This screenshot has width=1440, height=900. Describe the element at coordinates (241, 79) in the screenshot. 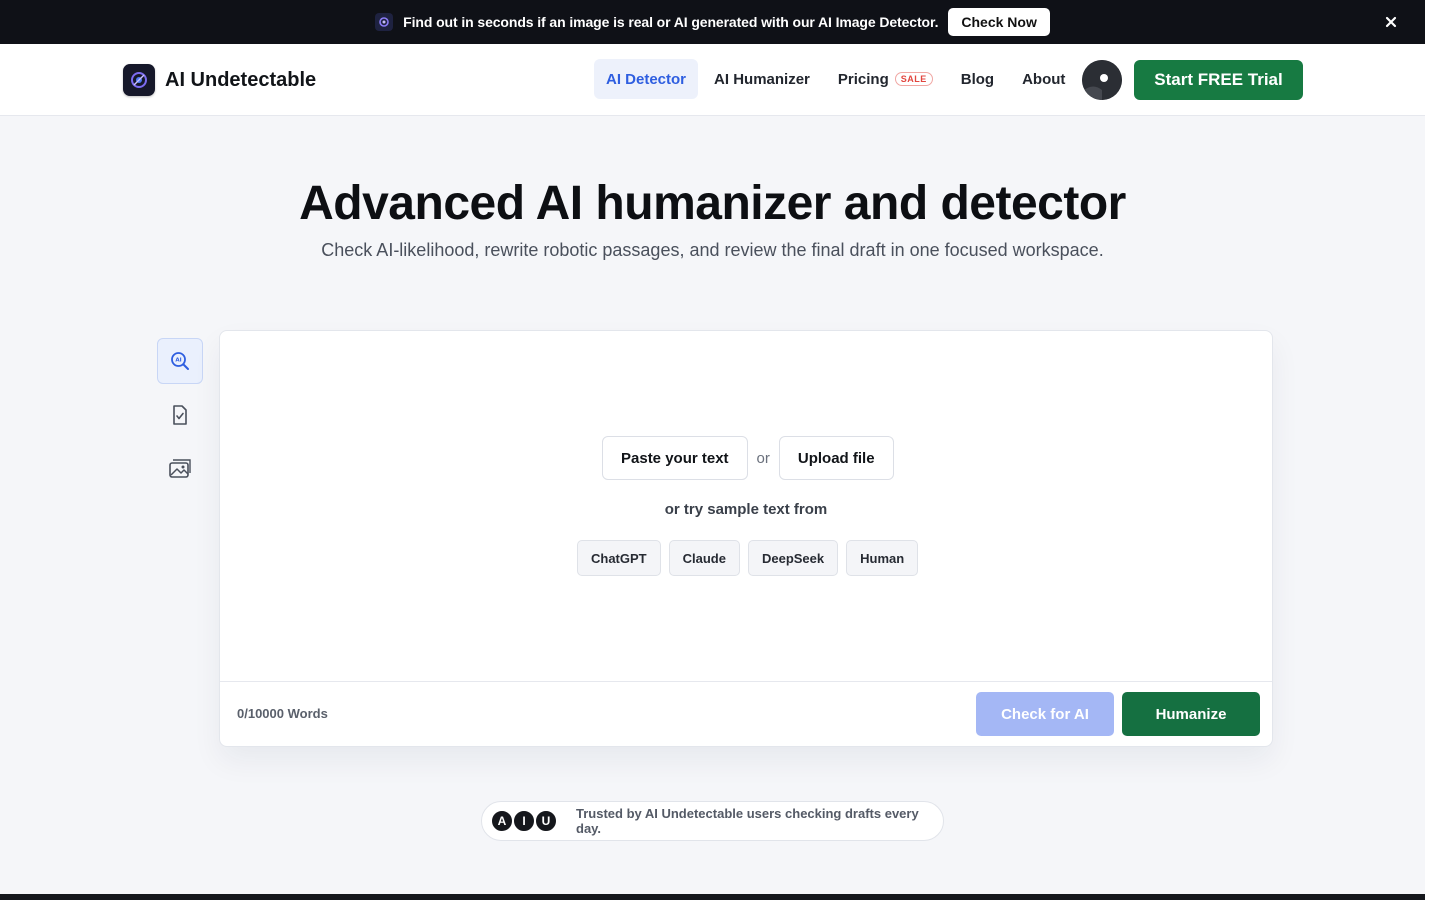

I see `brand-name: AI Undetectable` at that location.